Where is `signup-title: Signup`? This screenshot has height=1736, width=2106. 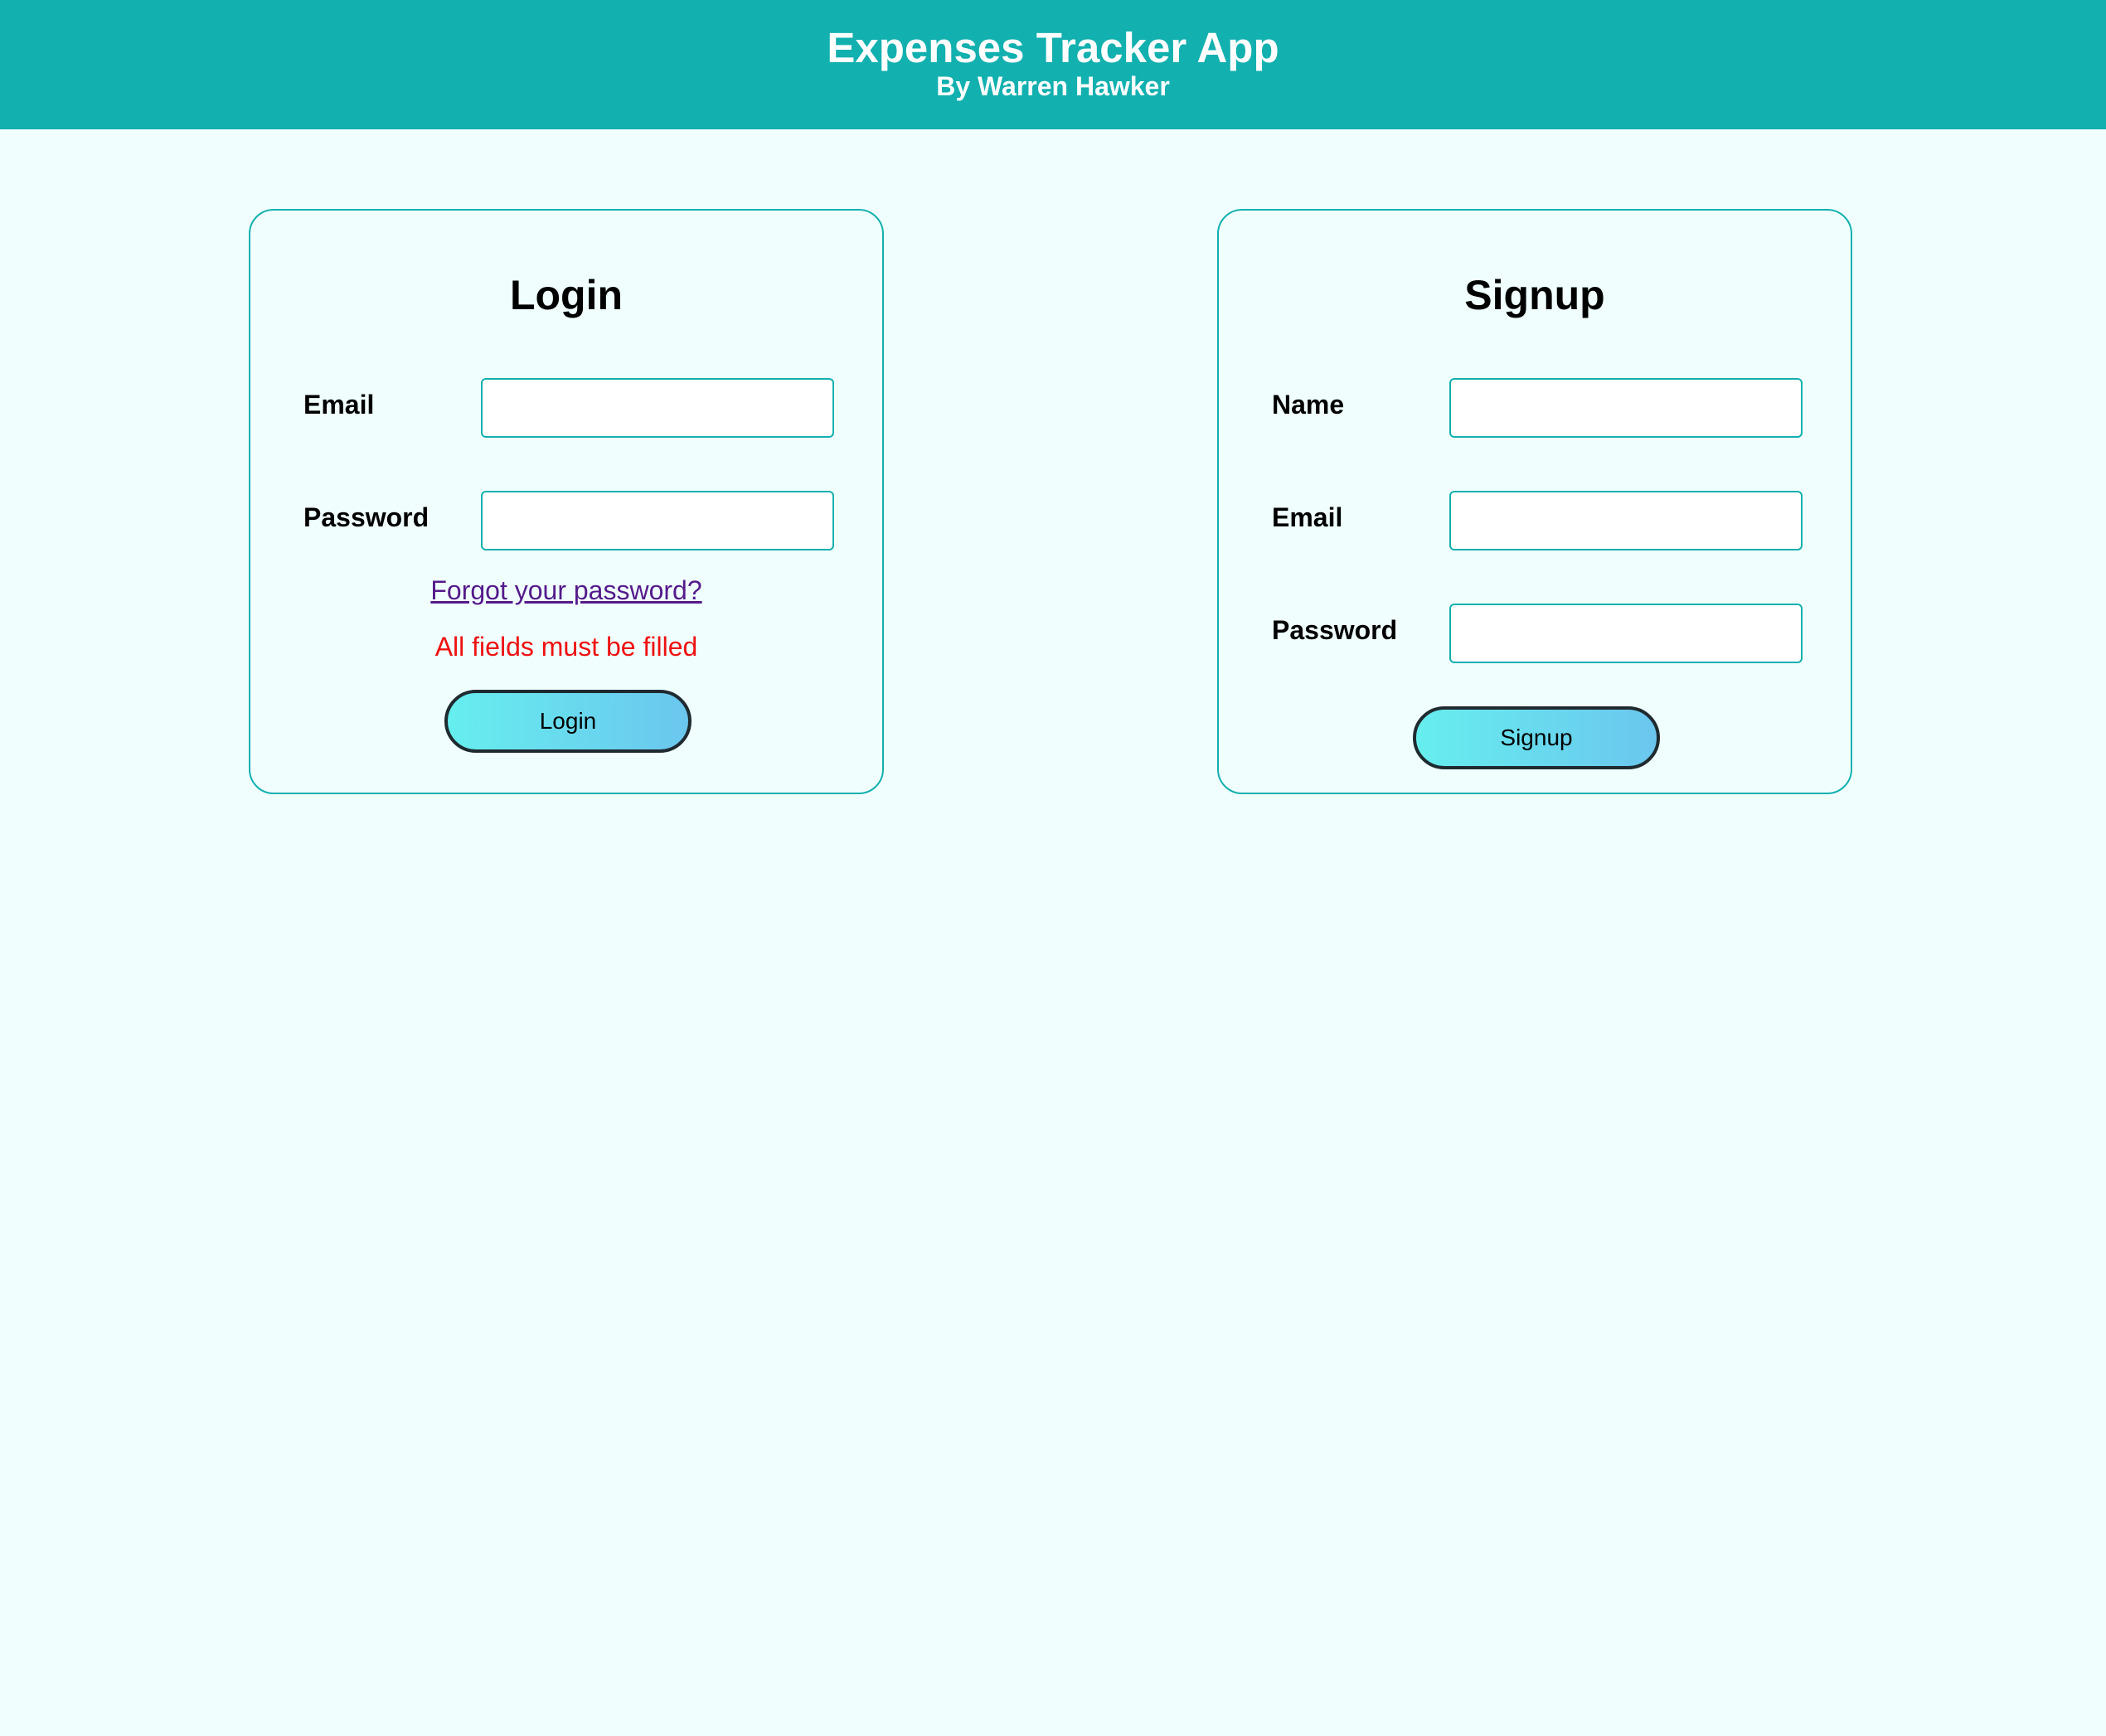 signup-title: Signup is located at coordinates (1534, 295).